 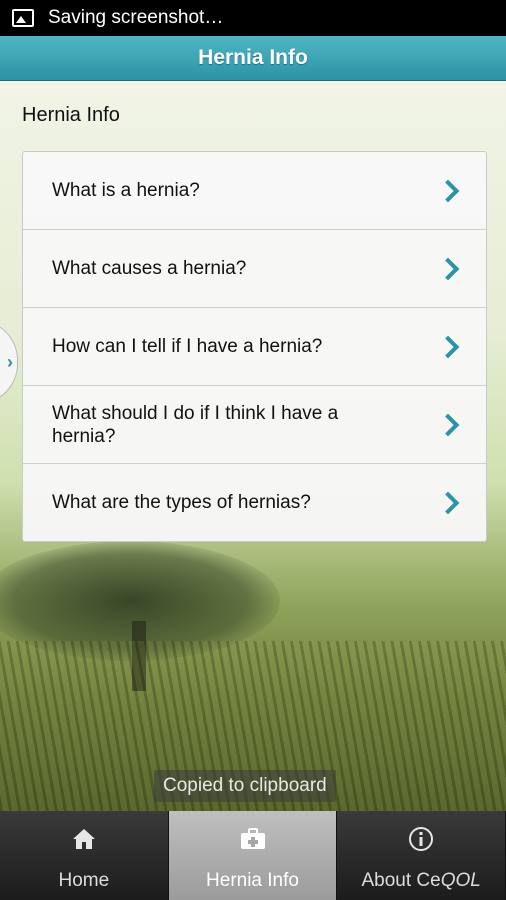 What do you see at coordinates (253, 839) in the screenshot?
I see `first-aid-kit-icon` at bounding box center [253, 839].